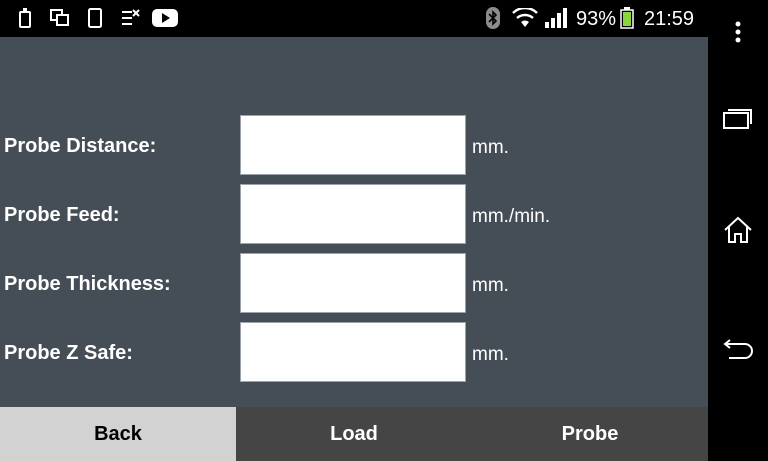 This screenshot has width=768, height=461. What do you see at coordinates (87, 284) in the screenshot?
I see `probe-thickness-label: Probe Thickness:` at bounding box center [87, 284].